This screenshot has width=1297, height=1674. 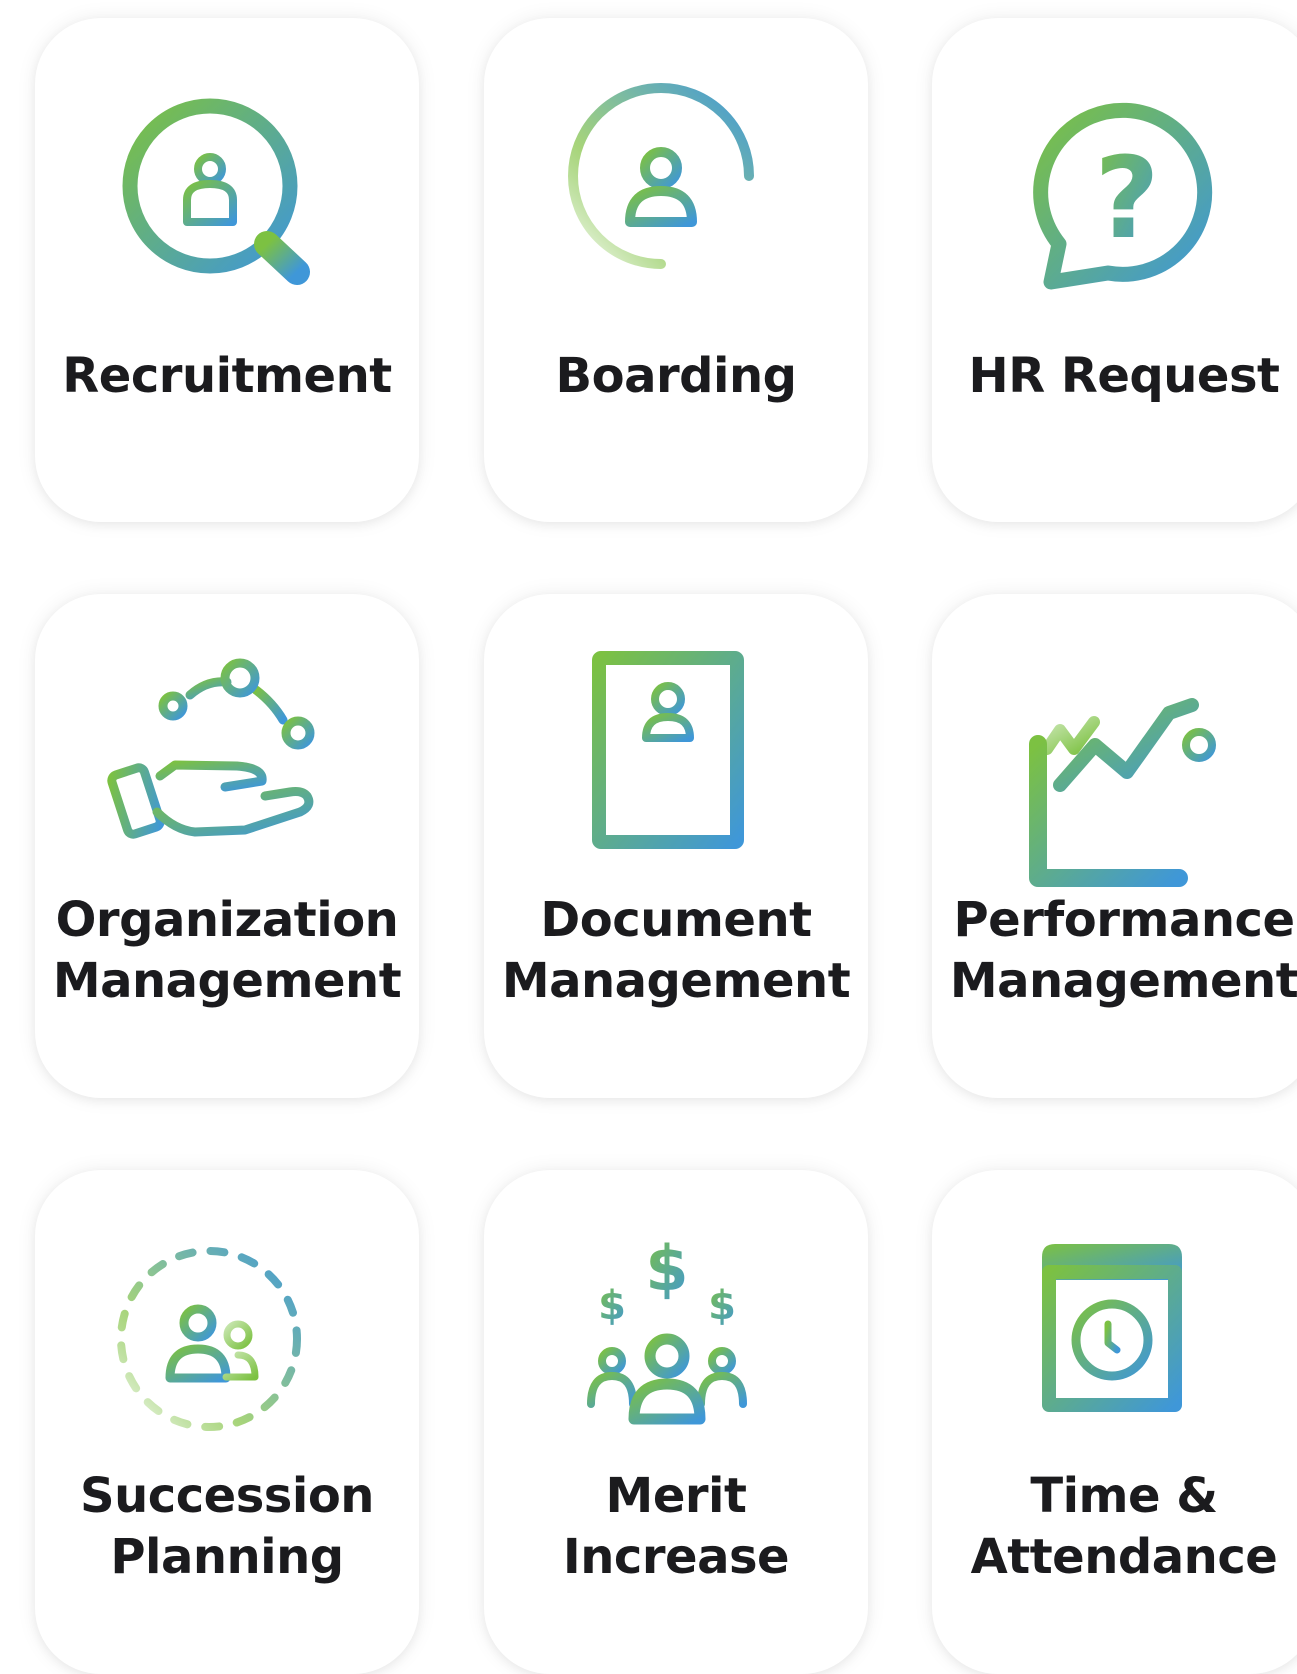 What do you see at coordinates (227, 1527) in the screenshot?
I see `card-label: Succession Planning` at bounding box center [227, 1527].